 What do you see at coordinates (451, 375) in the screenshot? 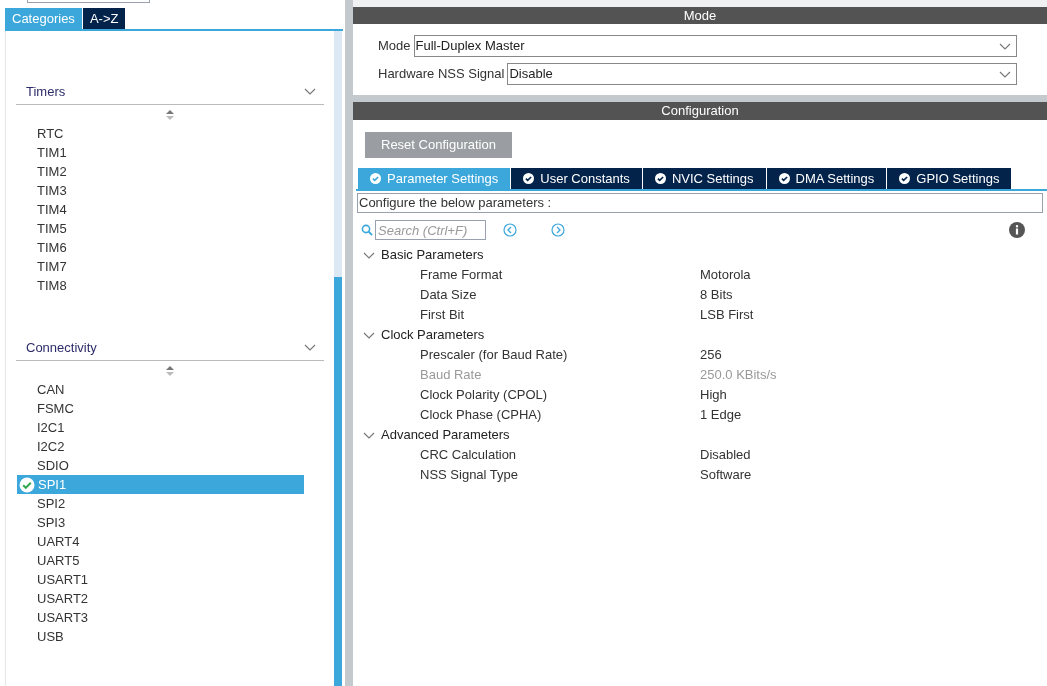
I see `parameter-name: Baud Rate` at bounding box center [451, 375].